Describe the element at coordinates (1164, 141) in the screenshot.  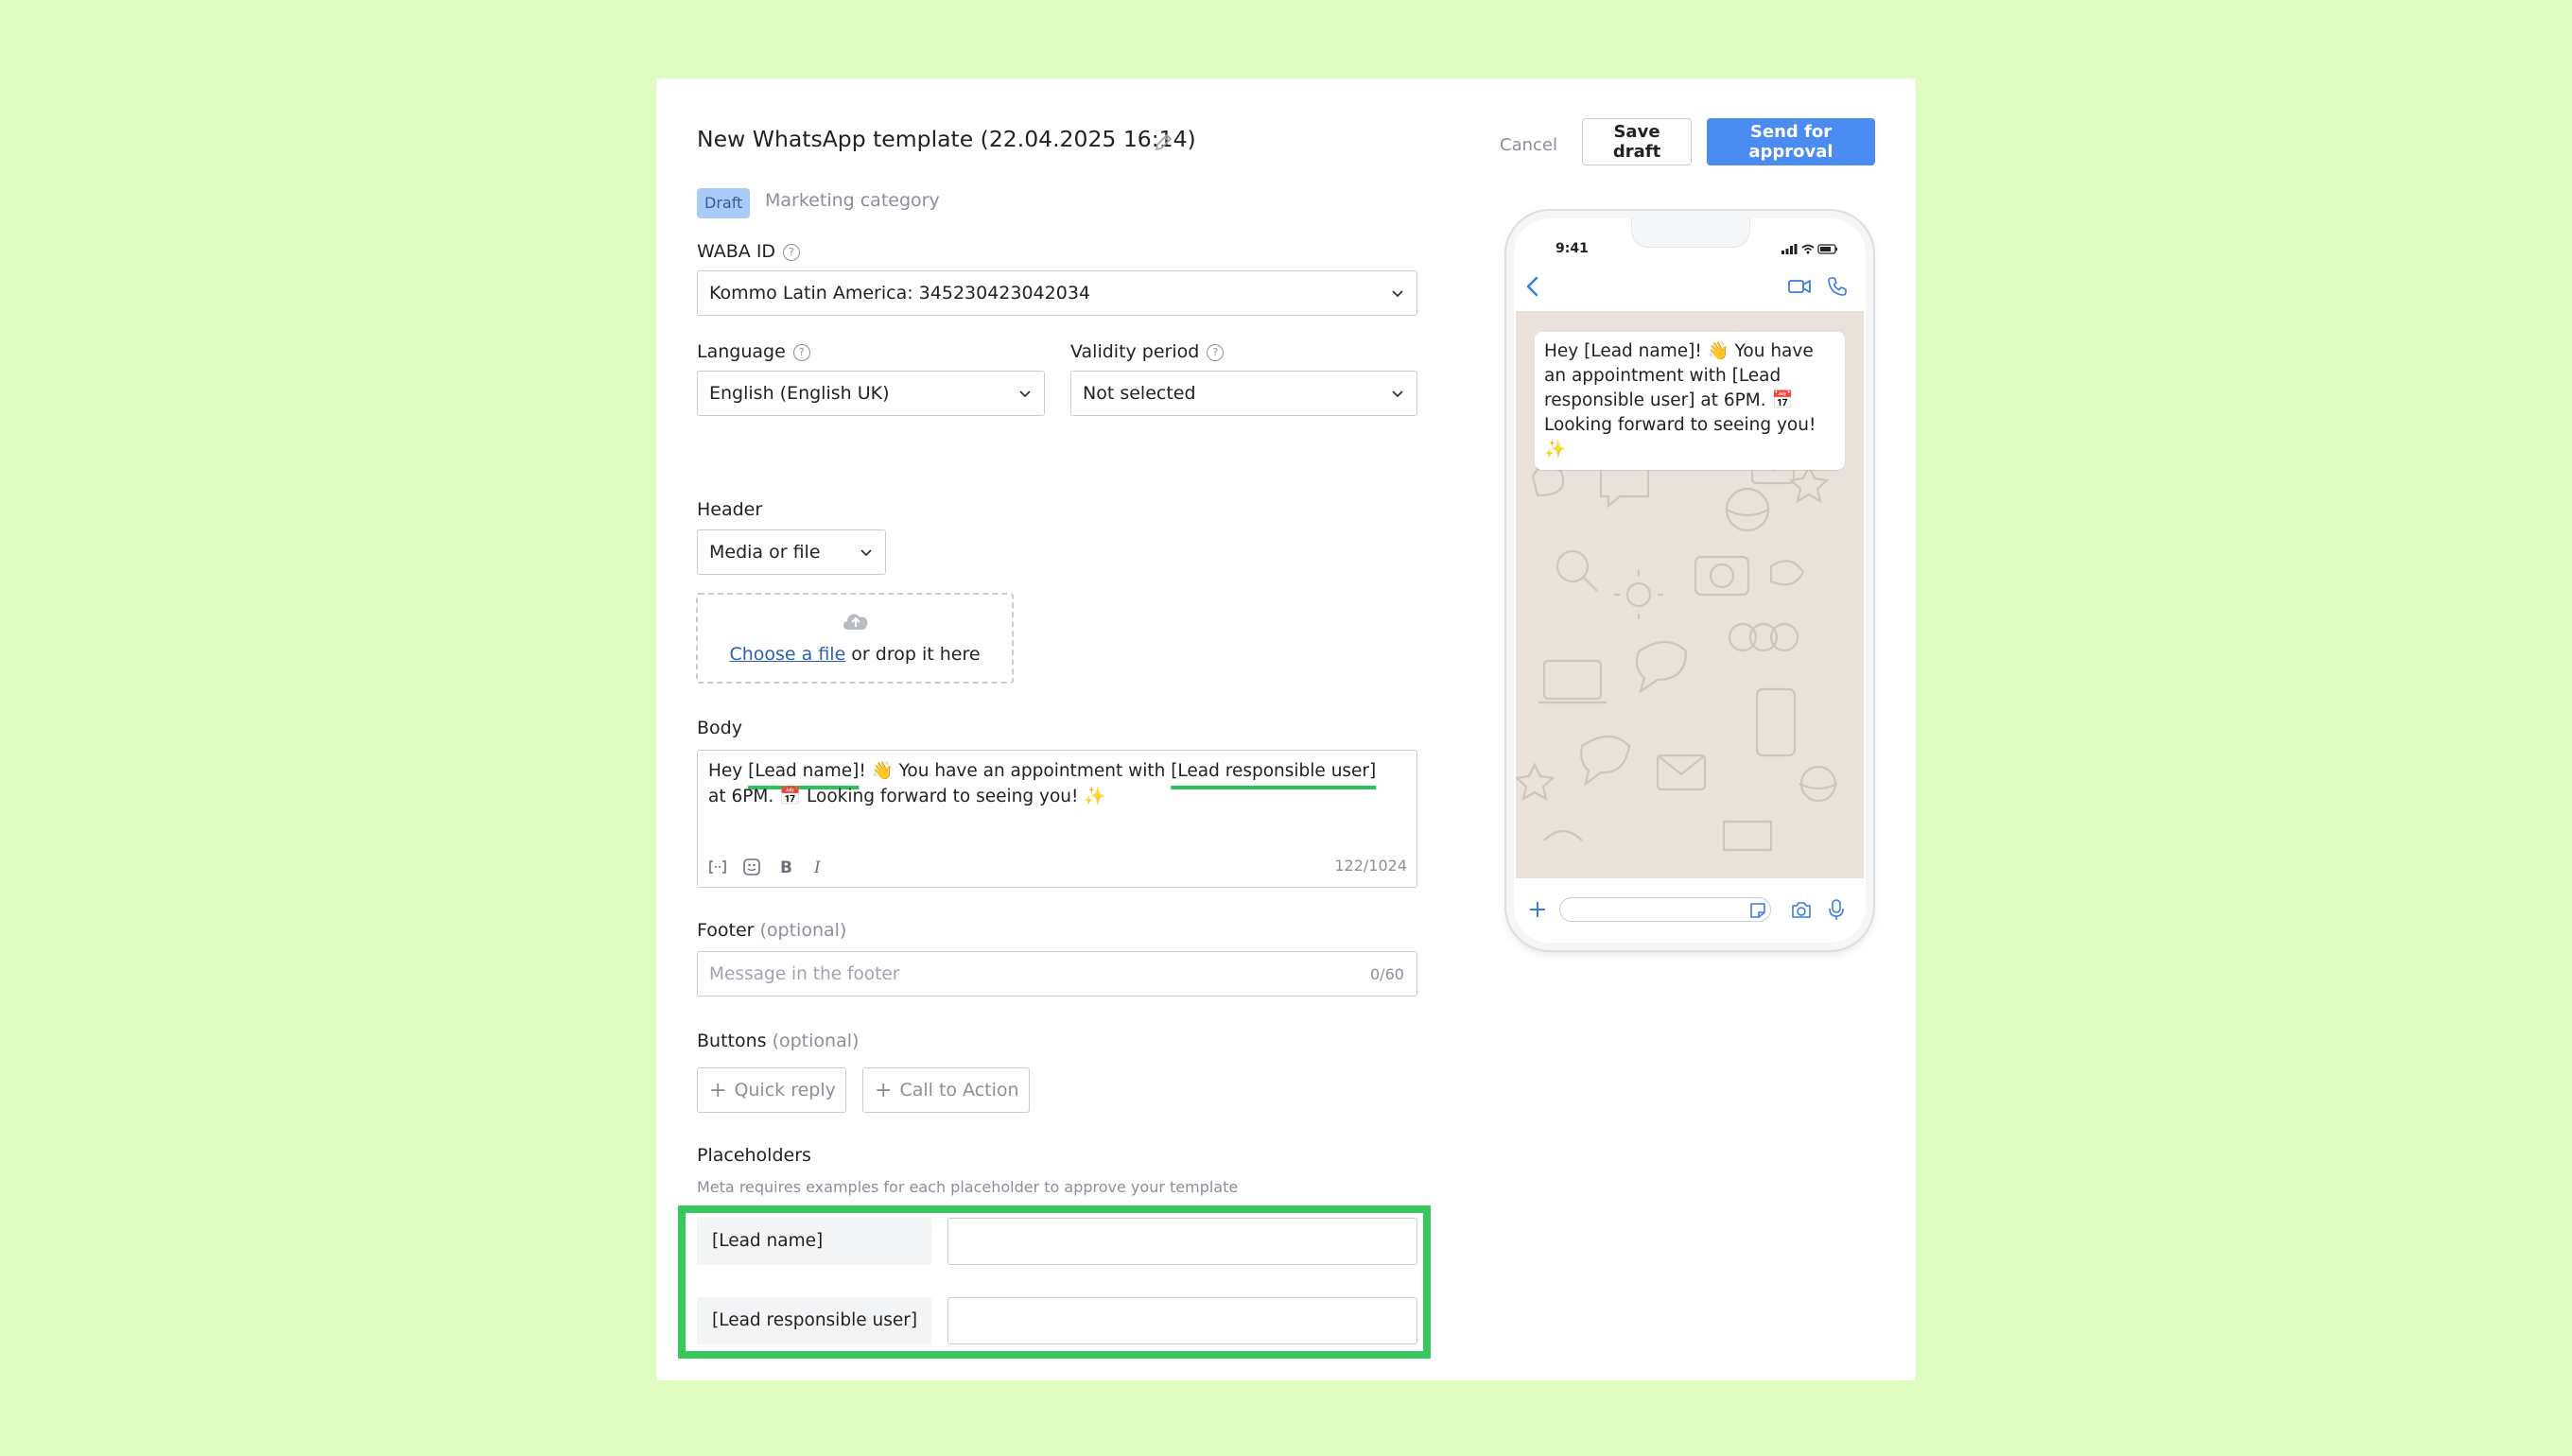
I see `pencil-icon` at that location.